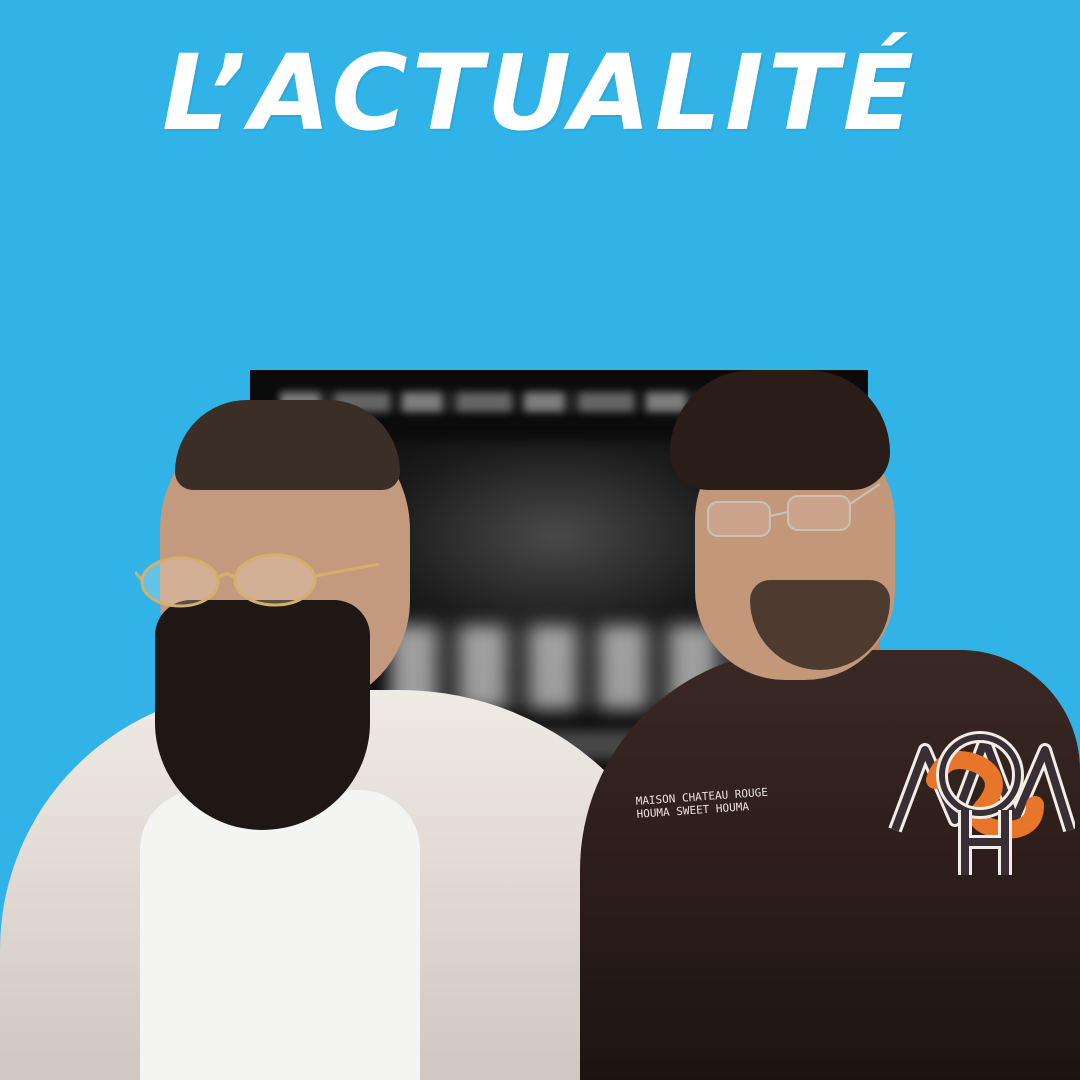 This screenshot has width=1080, height=1080. What do you see at coordinates (981, 803) in the screenshot?
I see `monogram-crest-icon` at bounding box center [981, 803].